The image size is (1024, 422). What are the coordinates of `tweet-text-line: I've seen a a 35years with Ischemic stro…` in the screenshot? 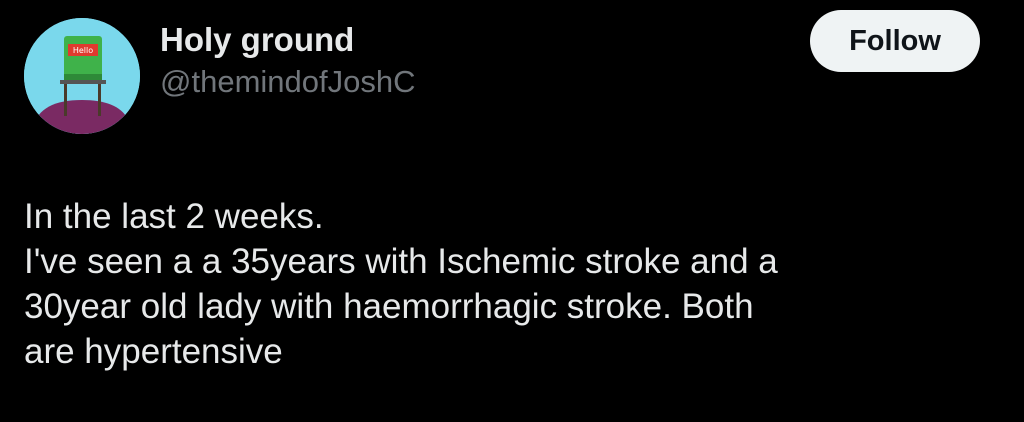 It's located at (401, 261).